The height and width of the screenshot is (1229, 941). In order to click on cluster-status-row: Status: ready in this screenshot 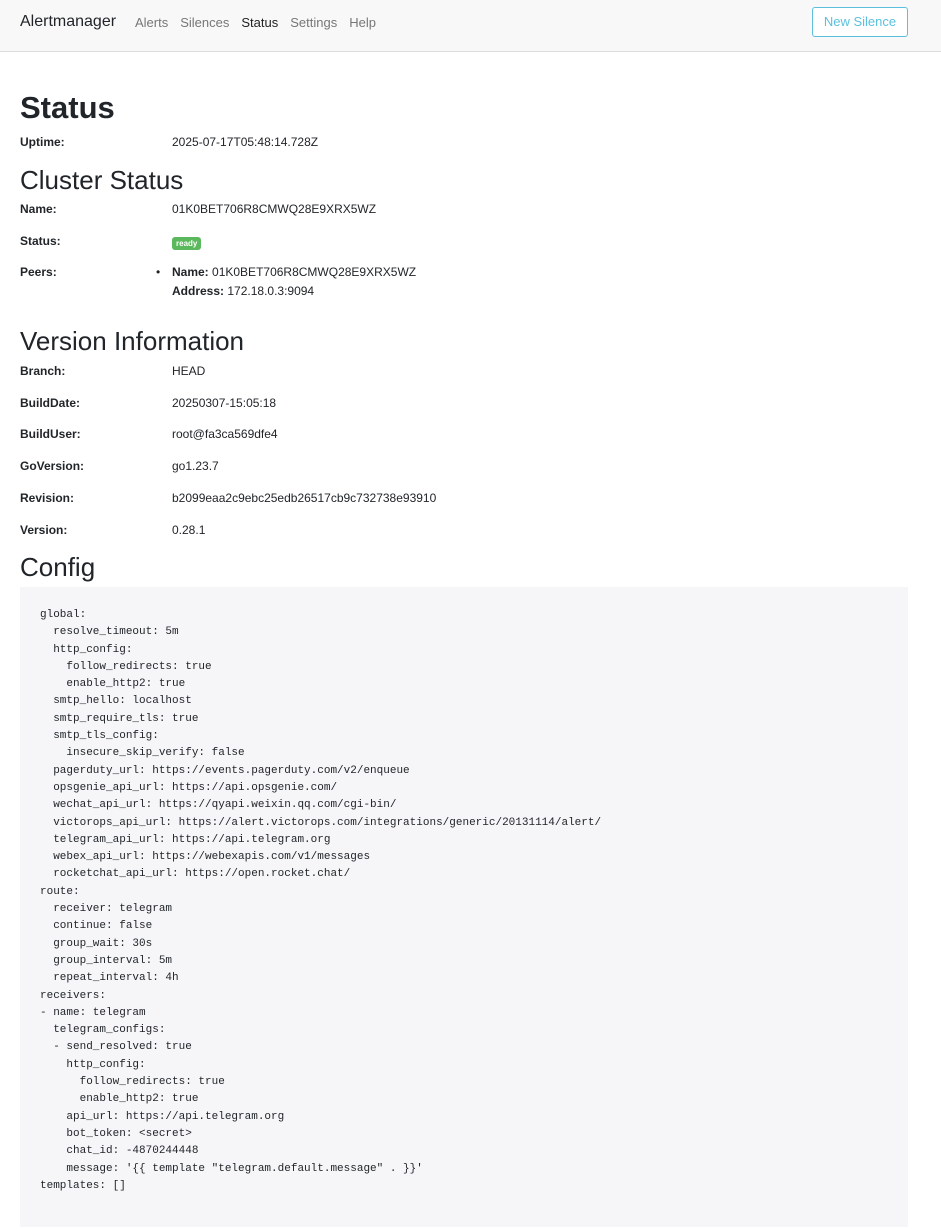, I will do `click(464, 244)`.